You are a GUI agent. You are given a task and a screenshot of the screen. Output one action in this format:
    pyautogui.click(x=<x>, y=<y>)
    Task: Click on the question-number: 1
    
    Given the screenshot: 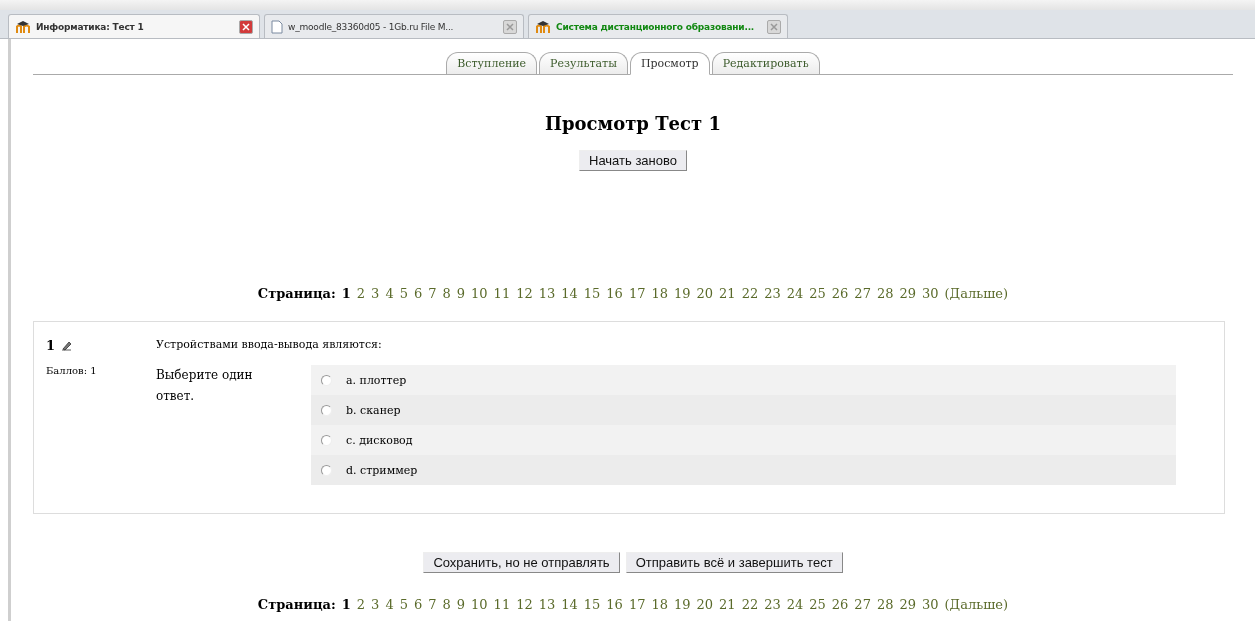 What is the action you would take?
    pyautogui.click(x=51, y=345)
    